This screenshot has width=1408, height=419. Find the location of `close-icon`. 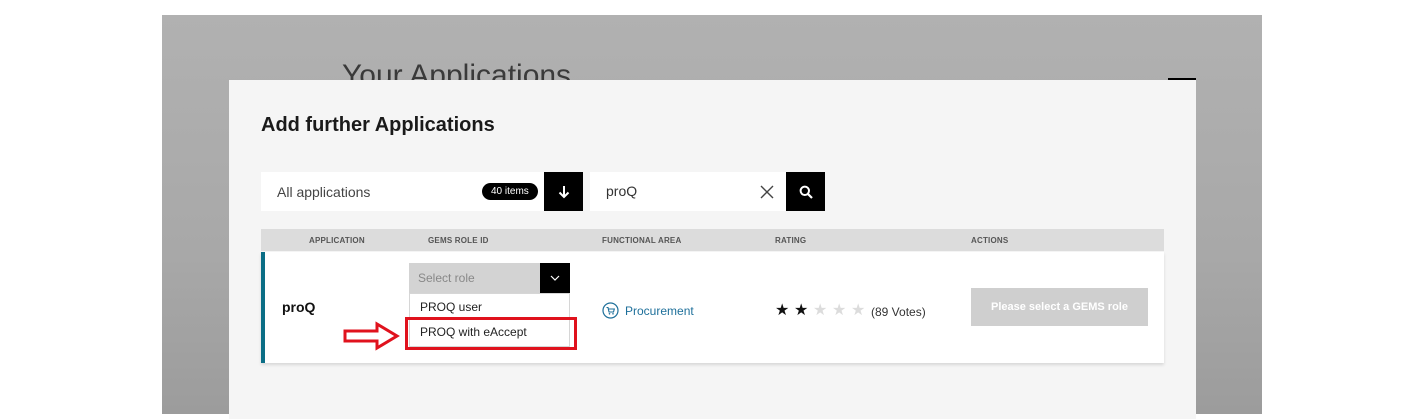

close-icon is located at coordinates (767, 192).